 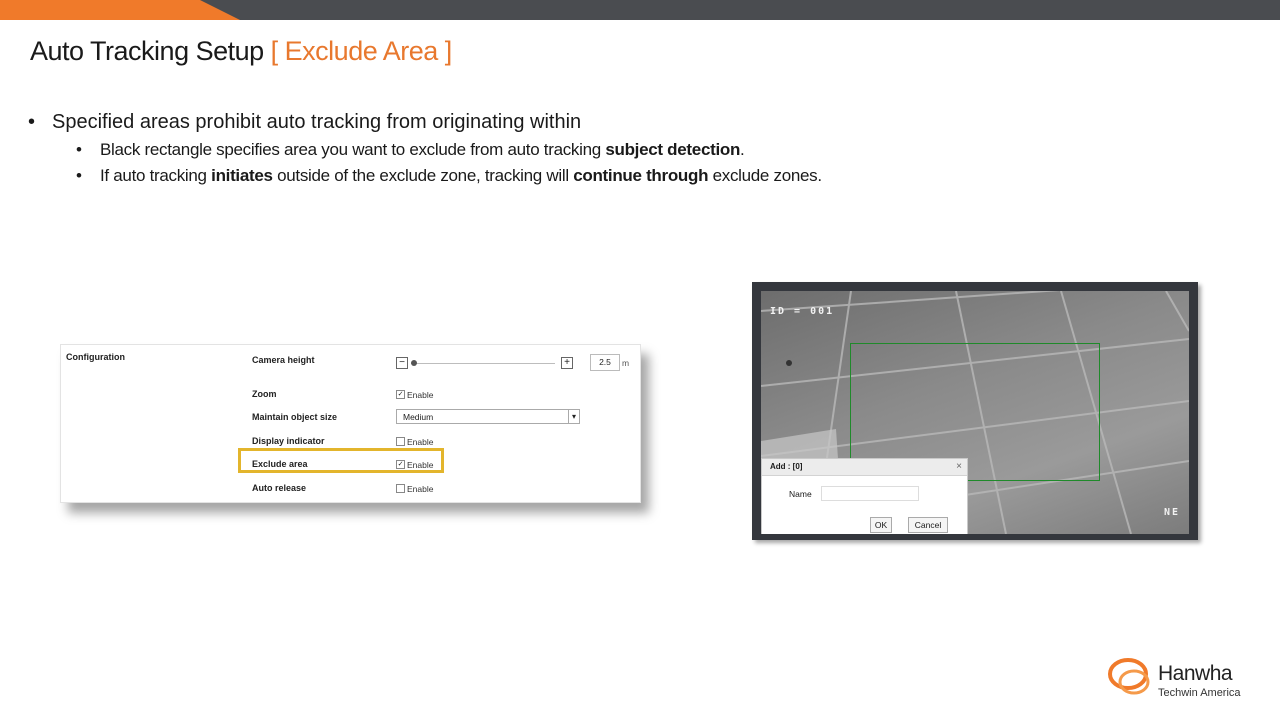 I want to click on add-zone-dialog: Add : [0] × Name OK Cancel, so click(x=864, y=496).